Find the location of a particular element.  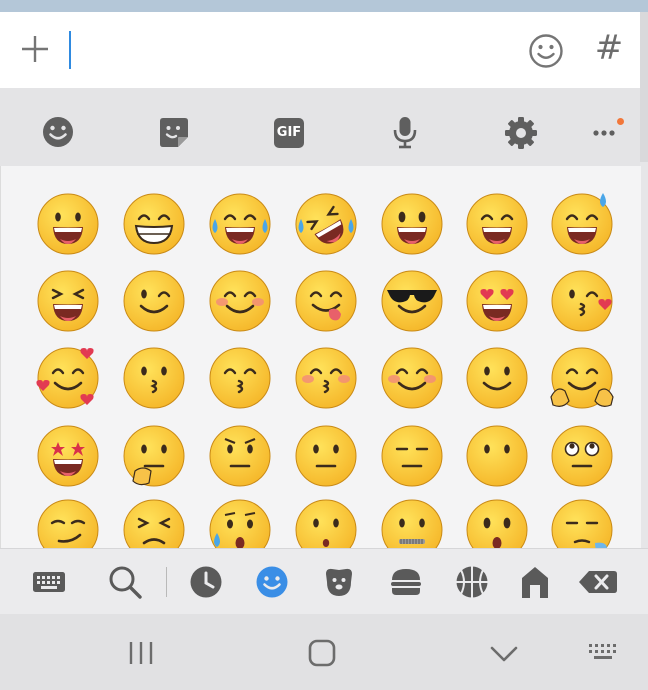

face-blowing-kiss is located at coordinates (582, 301).